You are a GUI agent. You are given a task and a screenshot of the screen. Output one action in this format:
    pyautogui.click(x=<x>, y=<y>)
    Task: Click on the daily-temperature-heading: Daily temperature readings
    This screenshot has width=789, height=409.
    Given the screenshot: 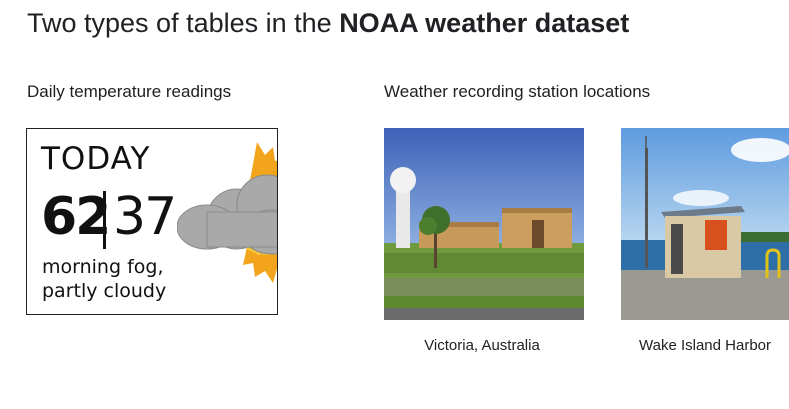 What is the action you would take?
    pyautogui.click(x=129, y=91)
    